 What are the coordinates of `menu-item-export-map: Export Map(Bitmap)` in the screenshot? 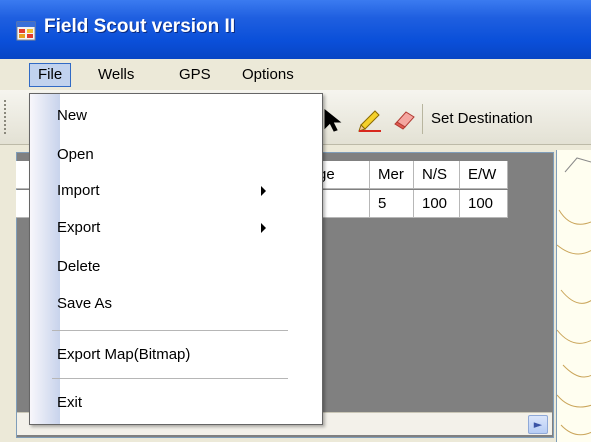 It's located at (123, 355).